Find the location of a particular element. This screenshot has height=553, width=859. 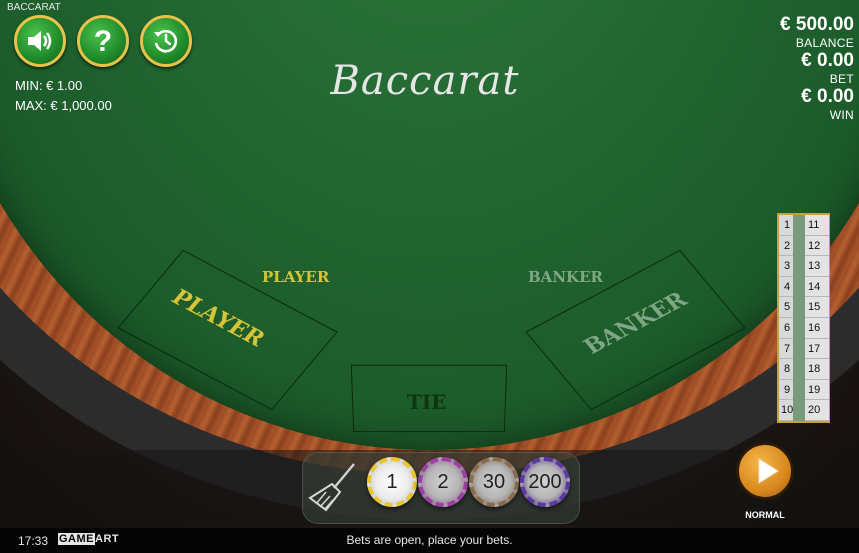

history-clock-icon is located at coordinates (166, 41).